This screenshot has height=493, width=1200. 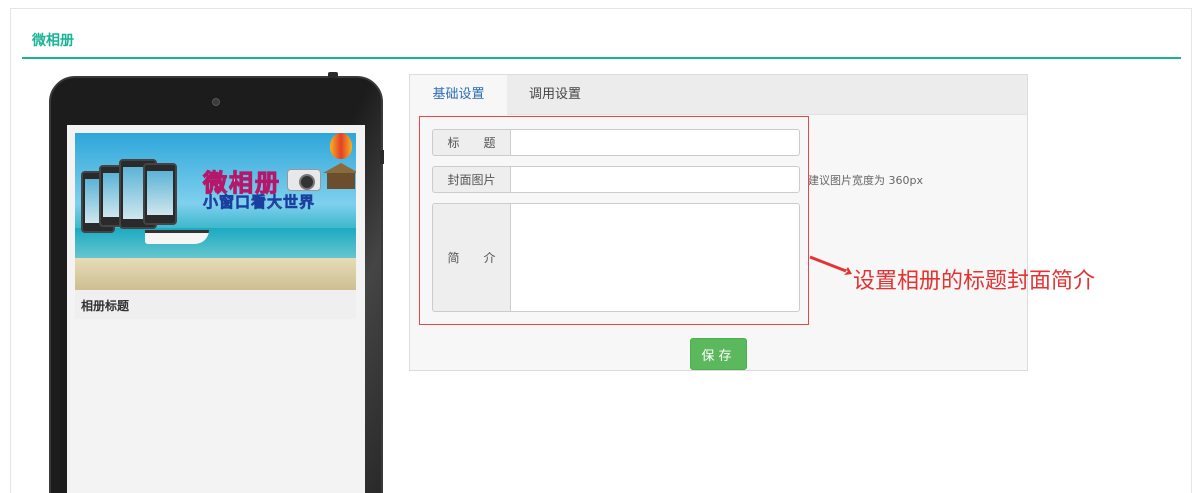 What do you see at coordinates (105, 306) in the screenshot?
I see `album-title-preview: 相册标题` at bounding box center [105, 306].